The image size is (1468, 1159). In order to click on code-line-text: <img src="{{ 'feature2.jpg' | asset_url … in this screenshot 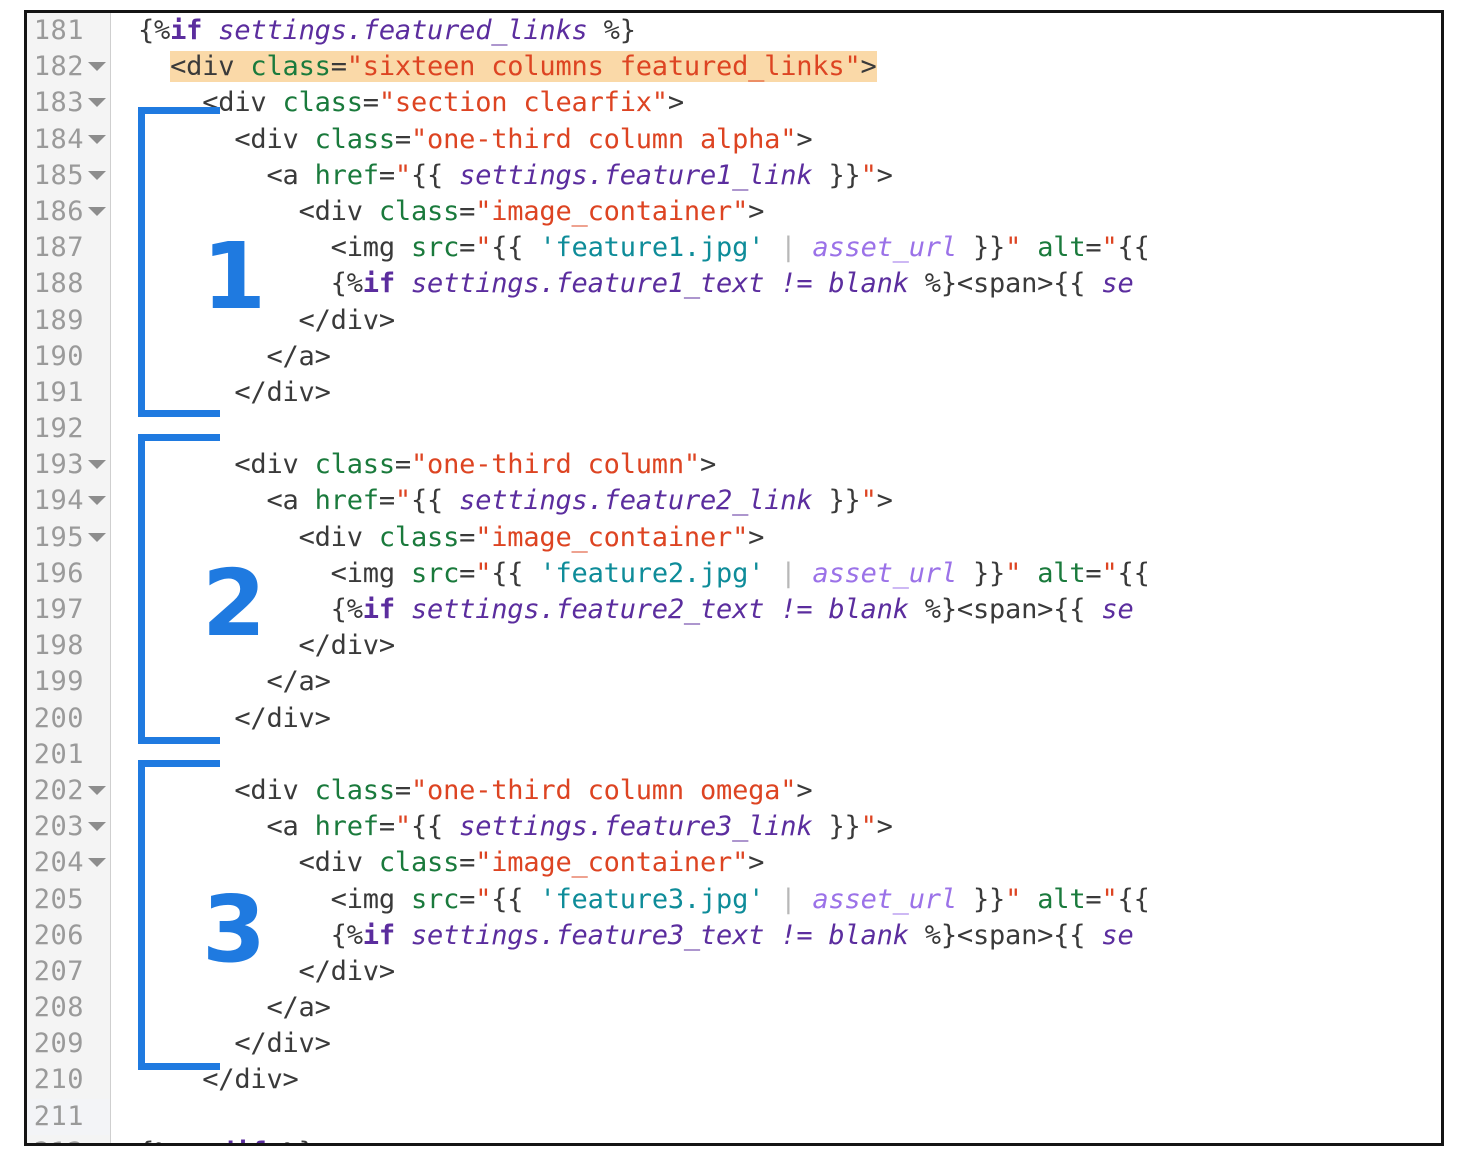, I will do `click(776, 574)`.